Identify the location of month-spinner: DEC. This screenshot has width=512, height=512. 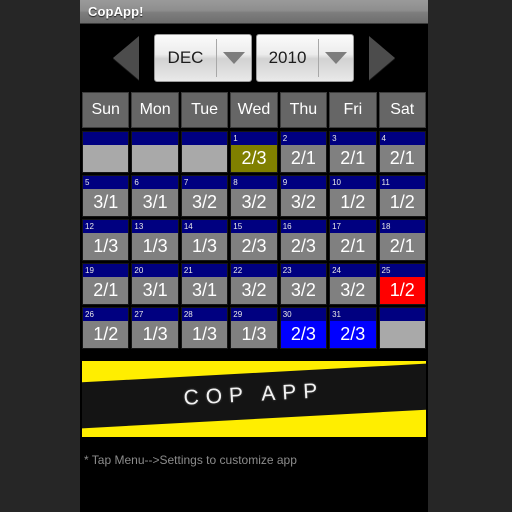
(203, 58).